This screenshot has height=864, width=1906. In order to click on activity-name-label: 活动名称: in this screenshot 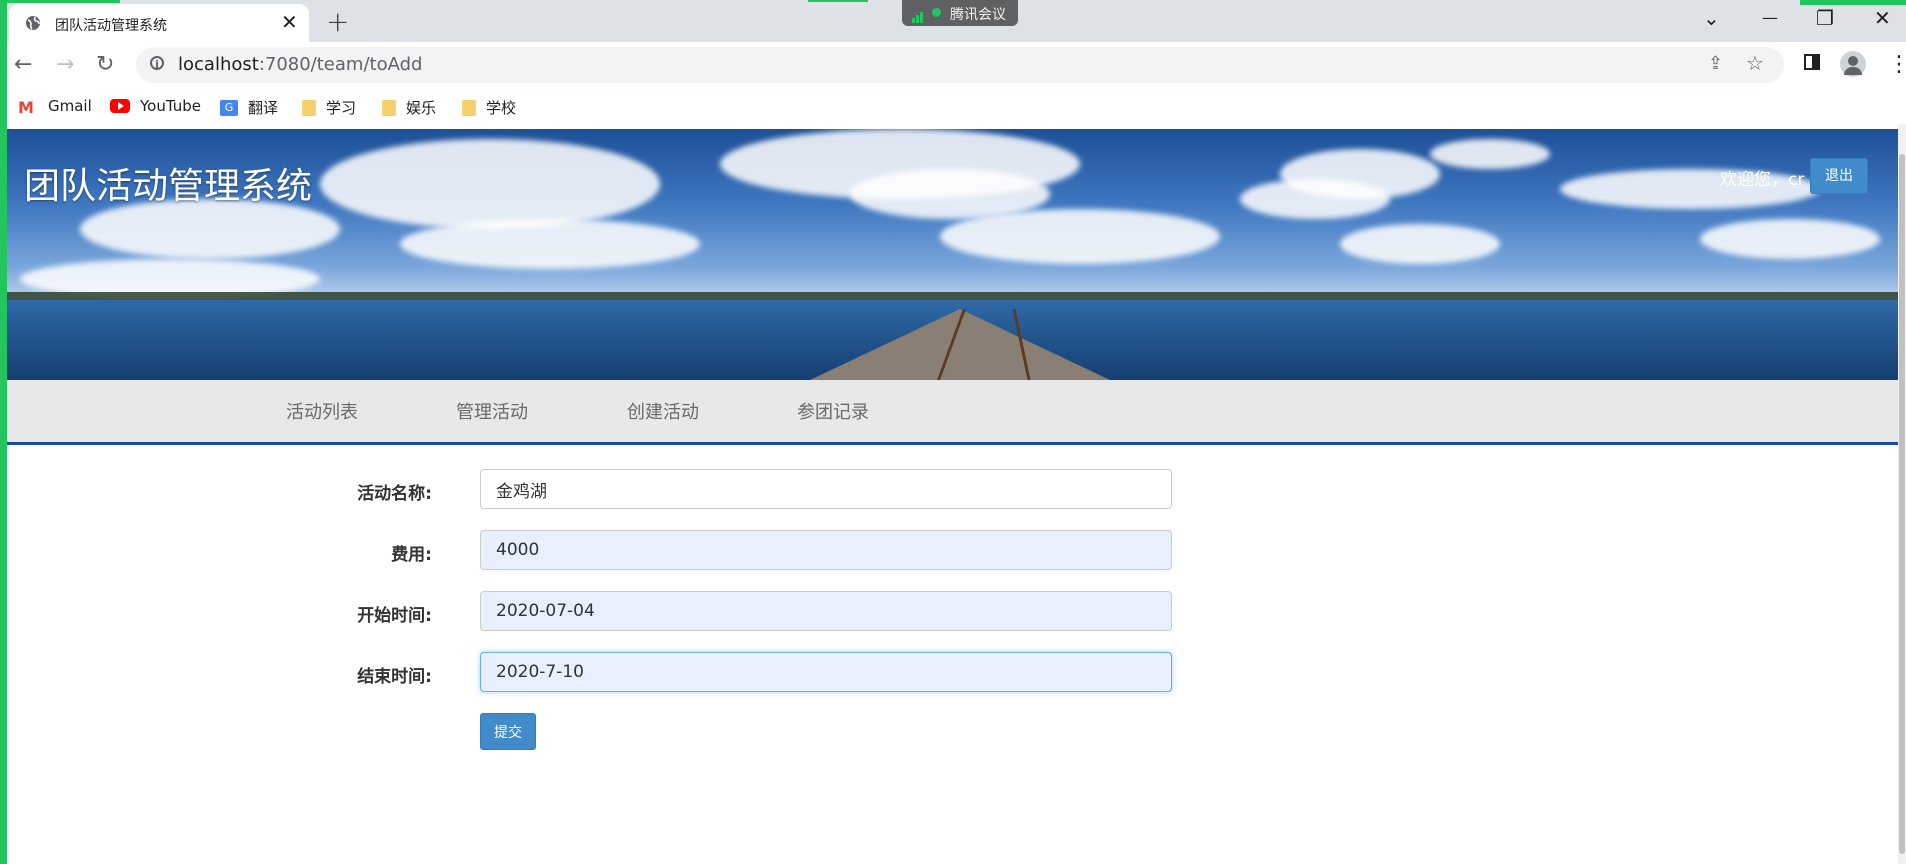, I will do `click(394, 494)`.